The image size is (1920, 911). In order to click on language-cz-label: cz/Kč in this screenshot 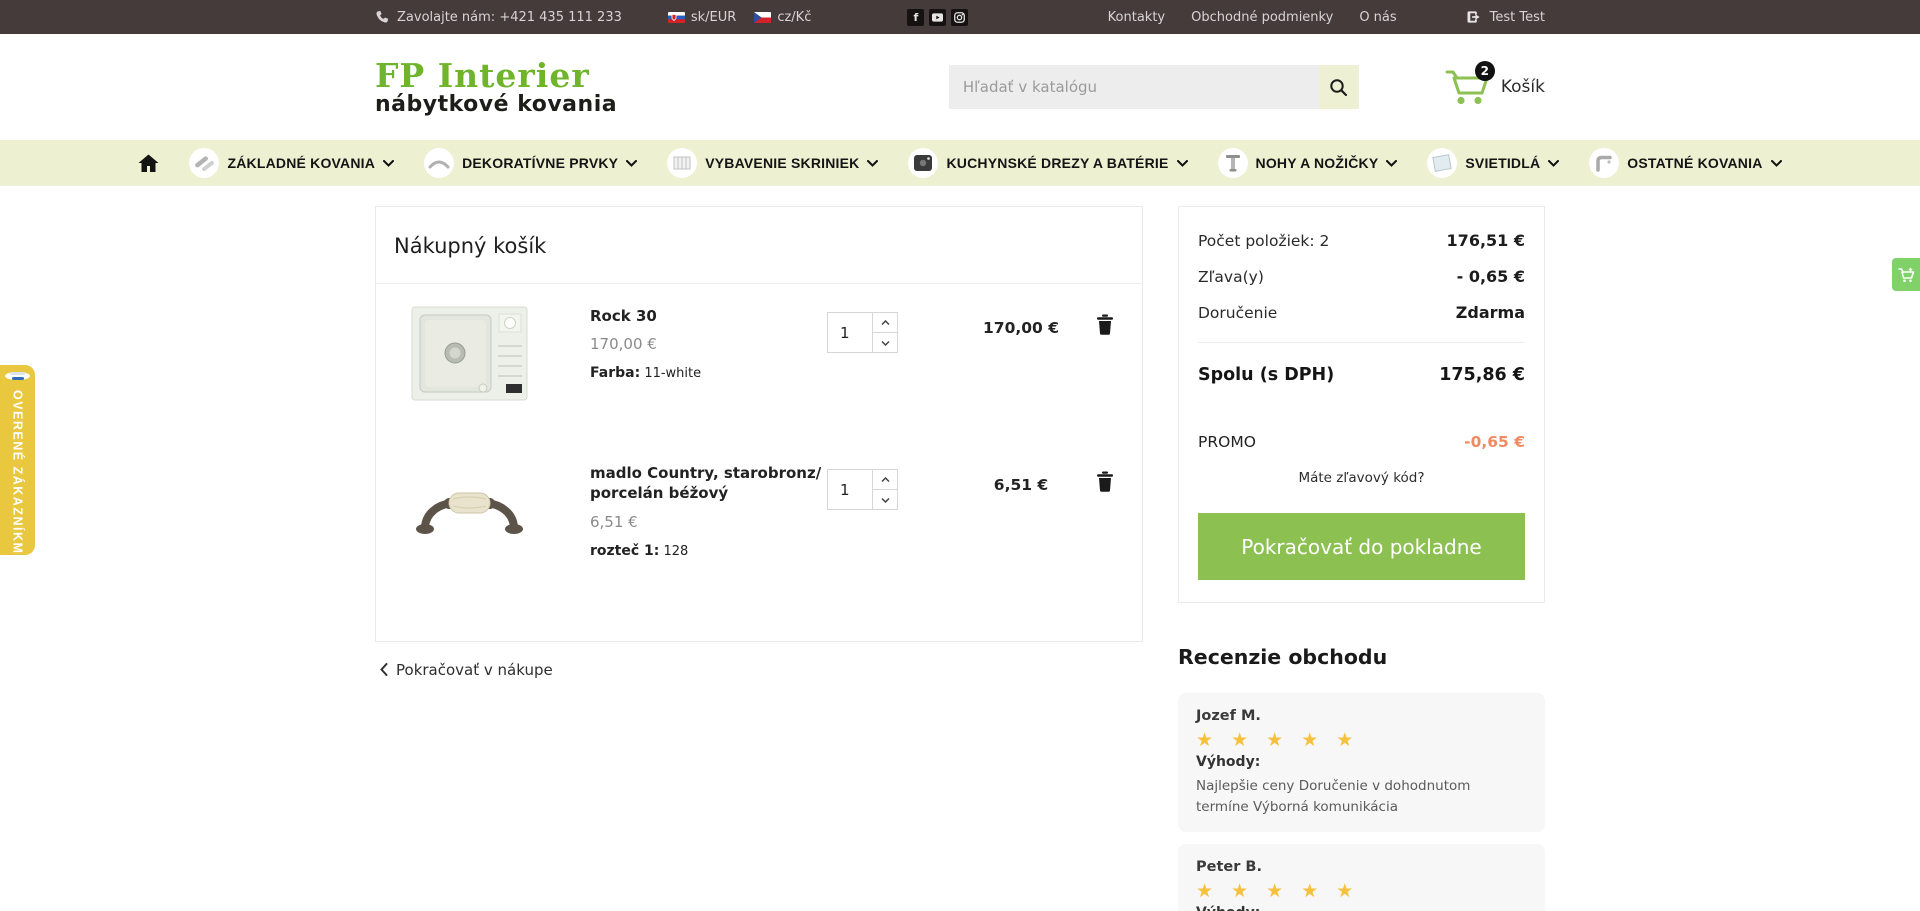, I will do `click(794, 17)`.